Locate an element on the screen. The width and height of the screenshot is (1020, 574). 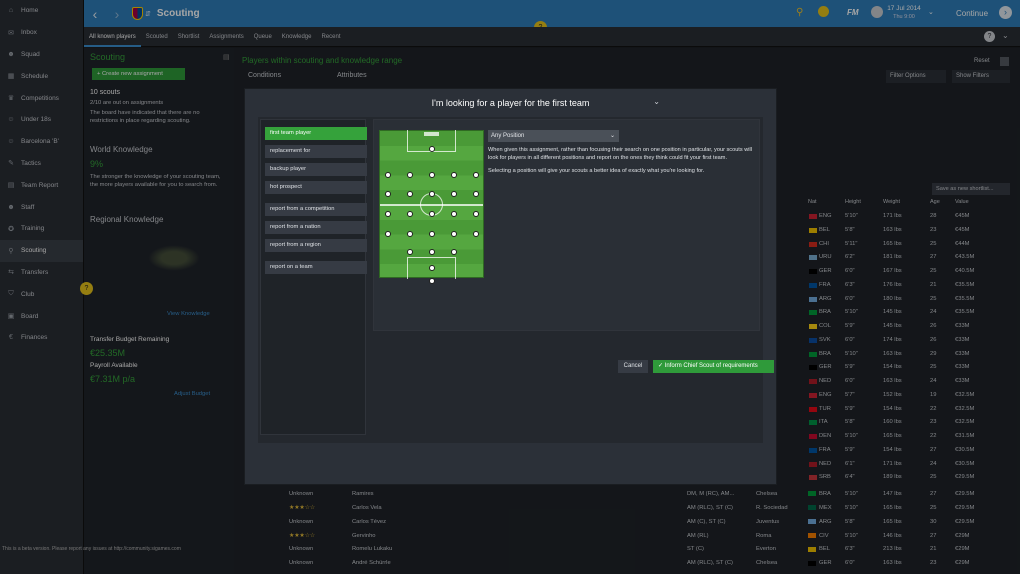
position-value: Any Position is located at coordinates (508, 136).